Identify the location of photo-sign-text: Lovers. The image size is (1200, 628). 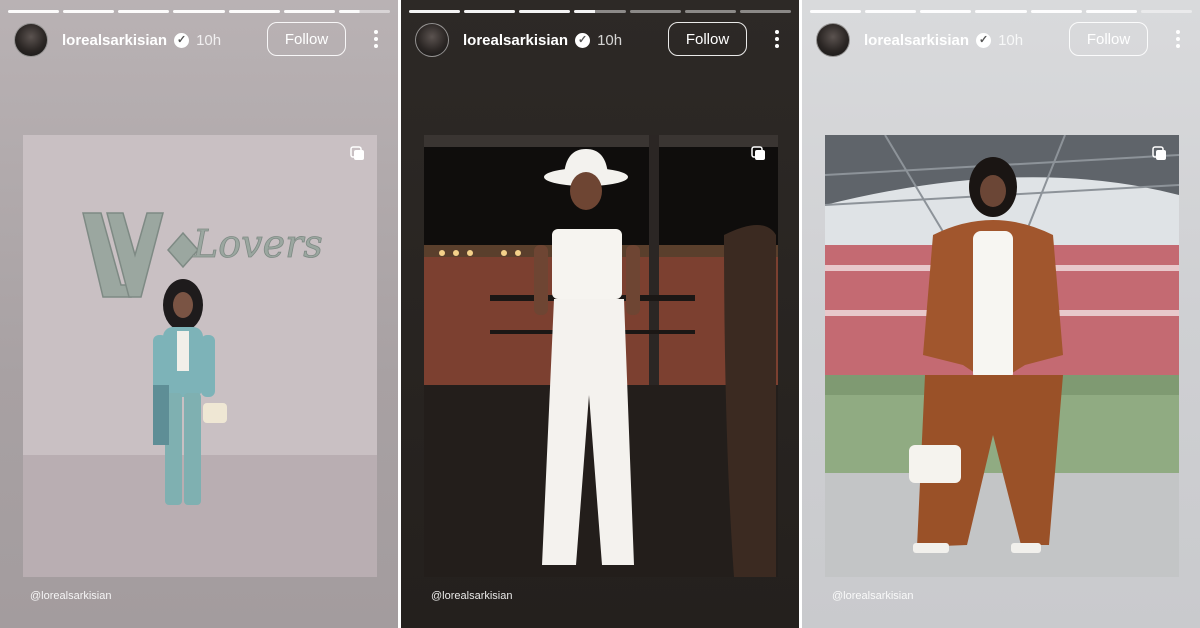
(257, 244).